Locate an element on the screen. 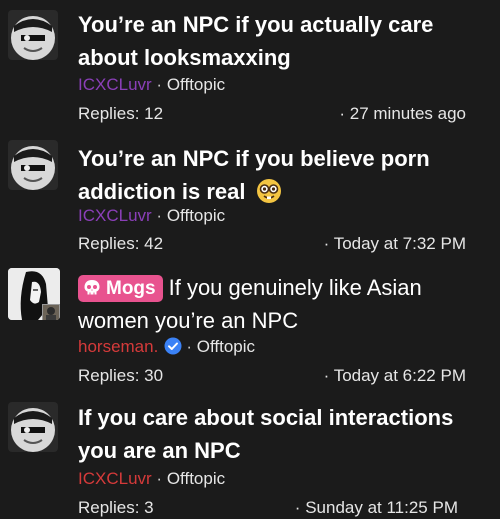  thread-time: · Sunday at 11:25 PM is located at coordinates (376, 508).